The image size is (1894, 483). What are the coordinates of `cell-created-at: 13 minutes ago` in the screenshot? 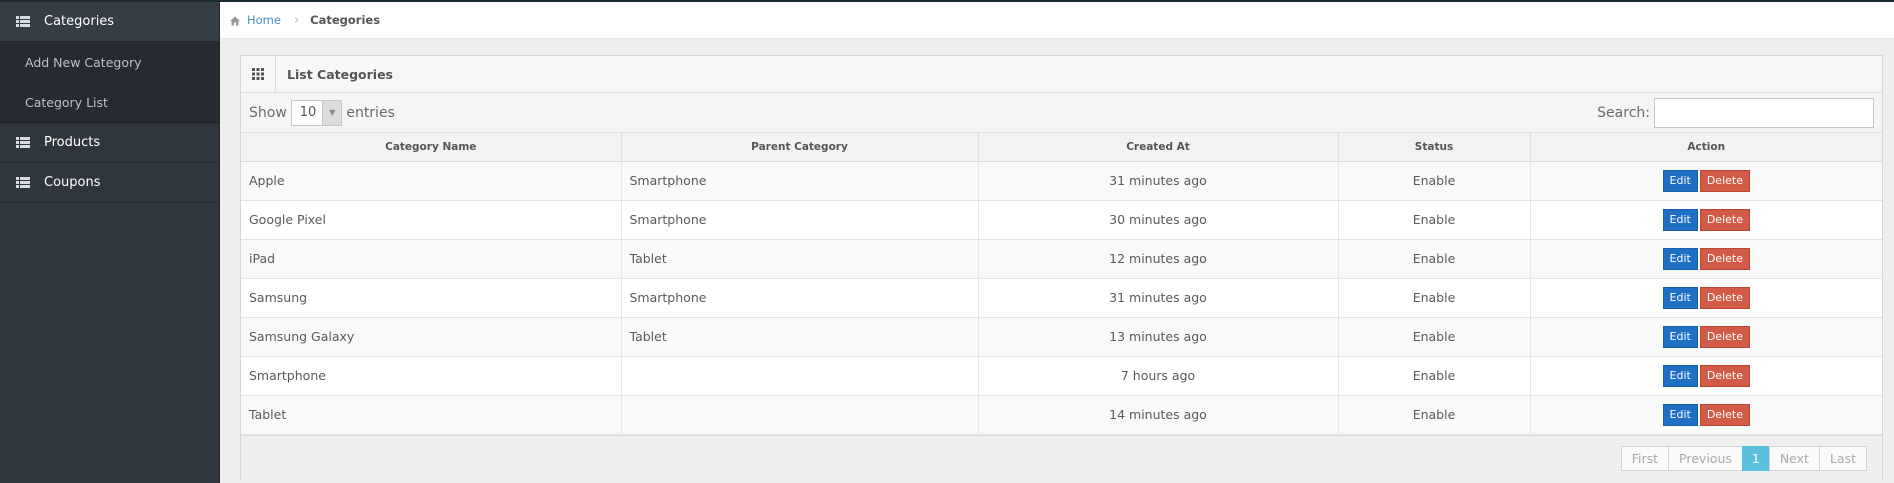 It's located at (1158, 336).